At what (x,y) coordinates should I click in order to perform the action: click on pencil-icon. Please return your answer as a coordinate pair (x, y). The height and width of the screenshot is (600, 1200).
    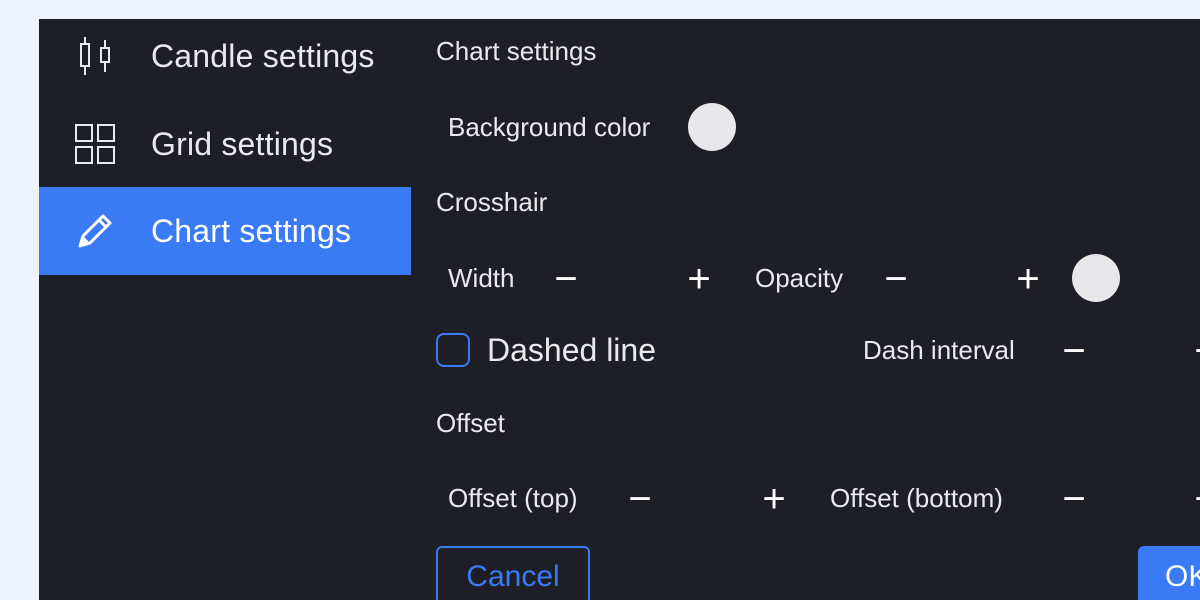
    Looking at the image, I should click on (95, 231).